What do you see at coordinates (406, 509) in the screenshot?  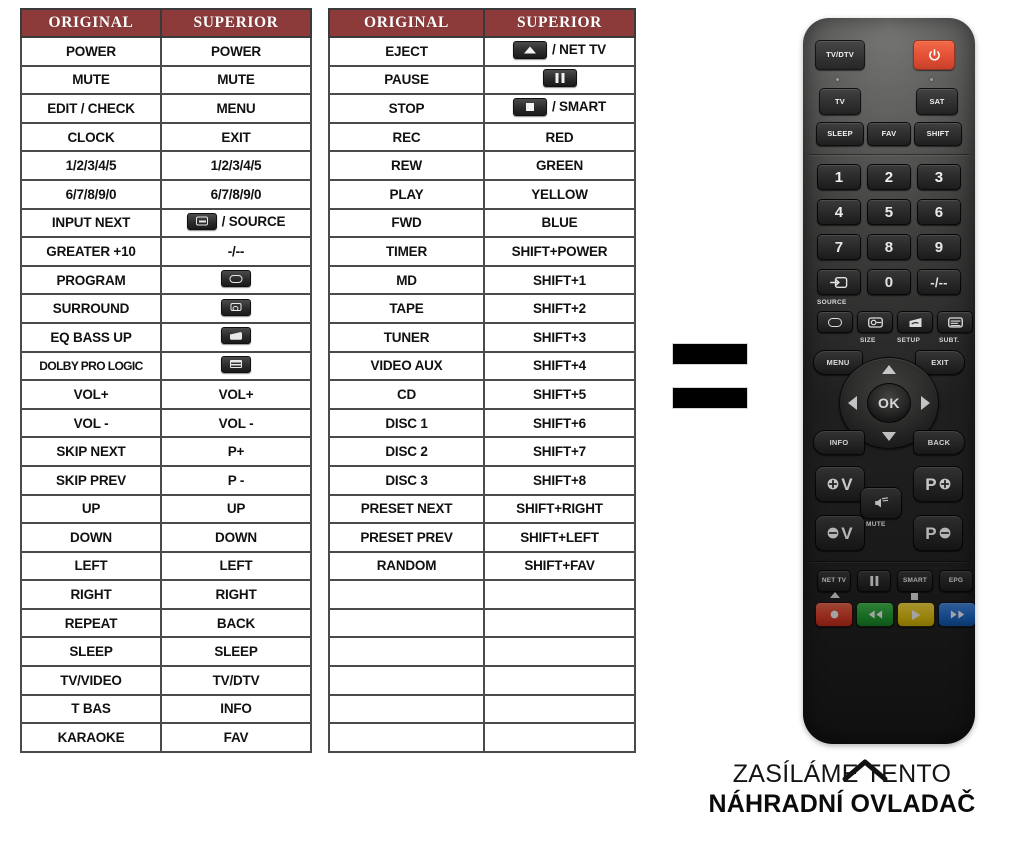 I see `cell-original: PRESET NEXT` at bounding box center [406, 509].